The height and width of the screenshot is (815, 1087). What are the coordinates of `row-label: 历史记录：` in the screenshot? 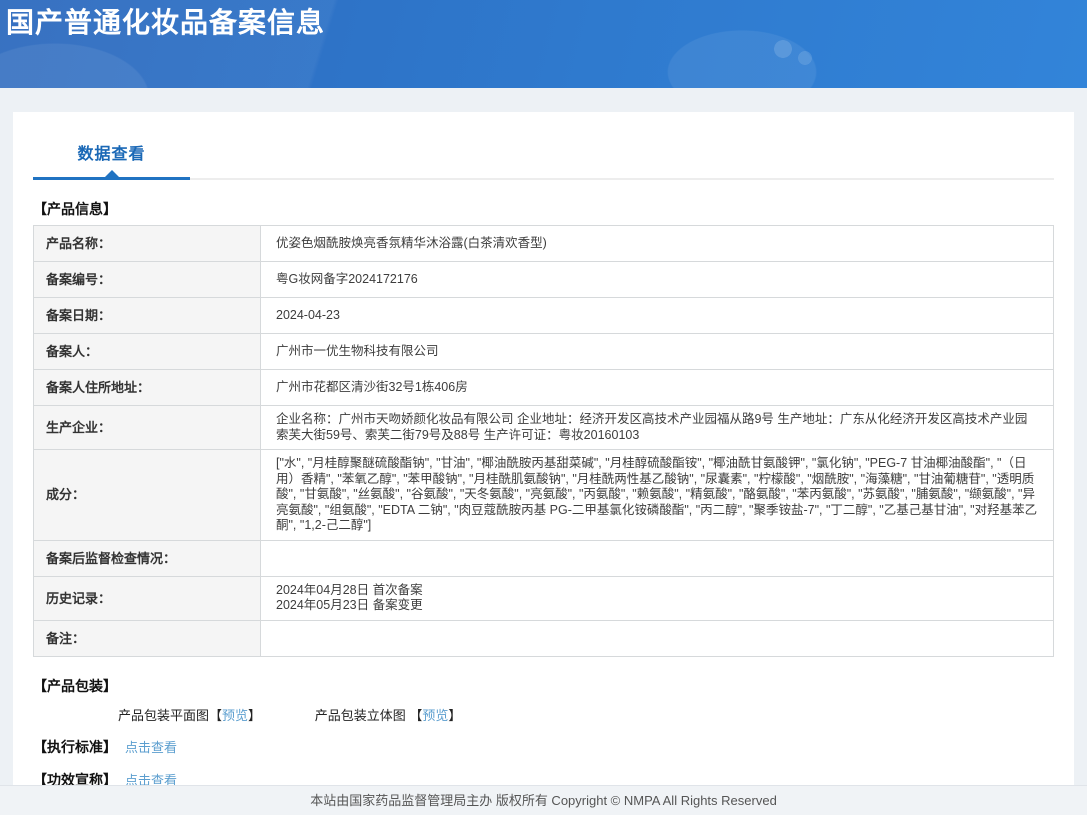 It's located at (147, 598).